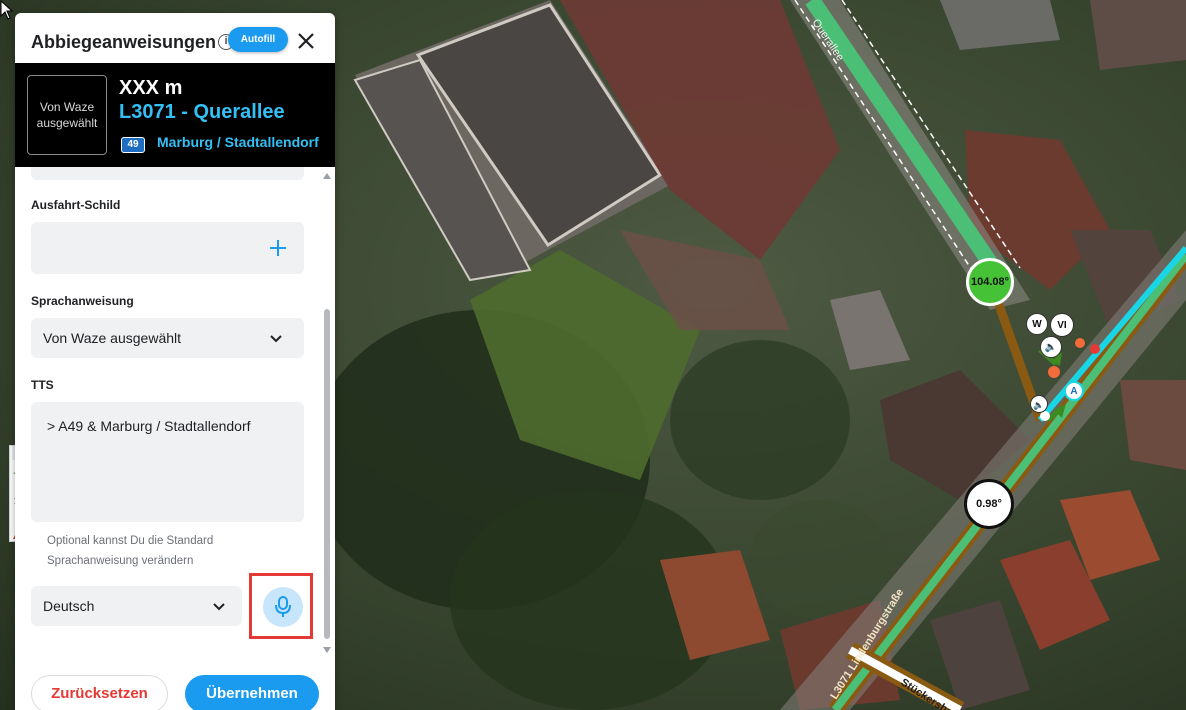 The height and width of the screenshot is (710, 1186). I want to click on exit-sign-field, so click(167, 248).